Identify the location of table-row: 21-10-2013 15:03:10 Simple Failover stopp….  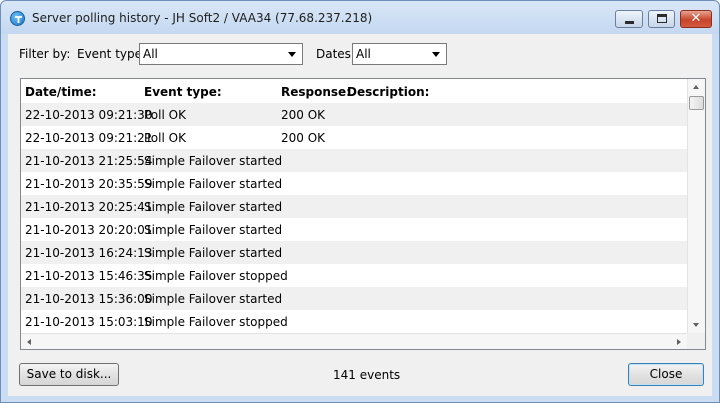
(354, 321).